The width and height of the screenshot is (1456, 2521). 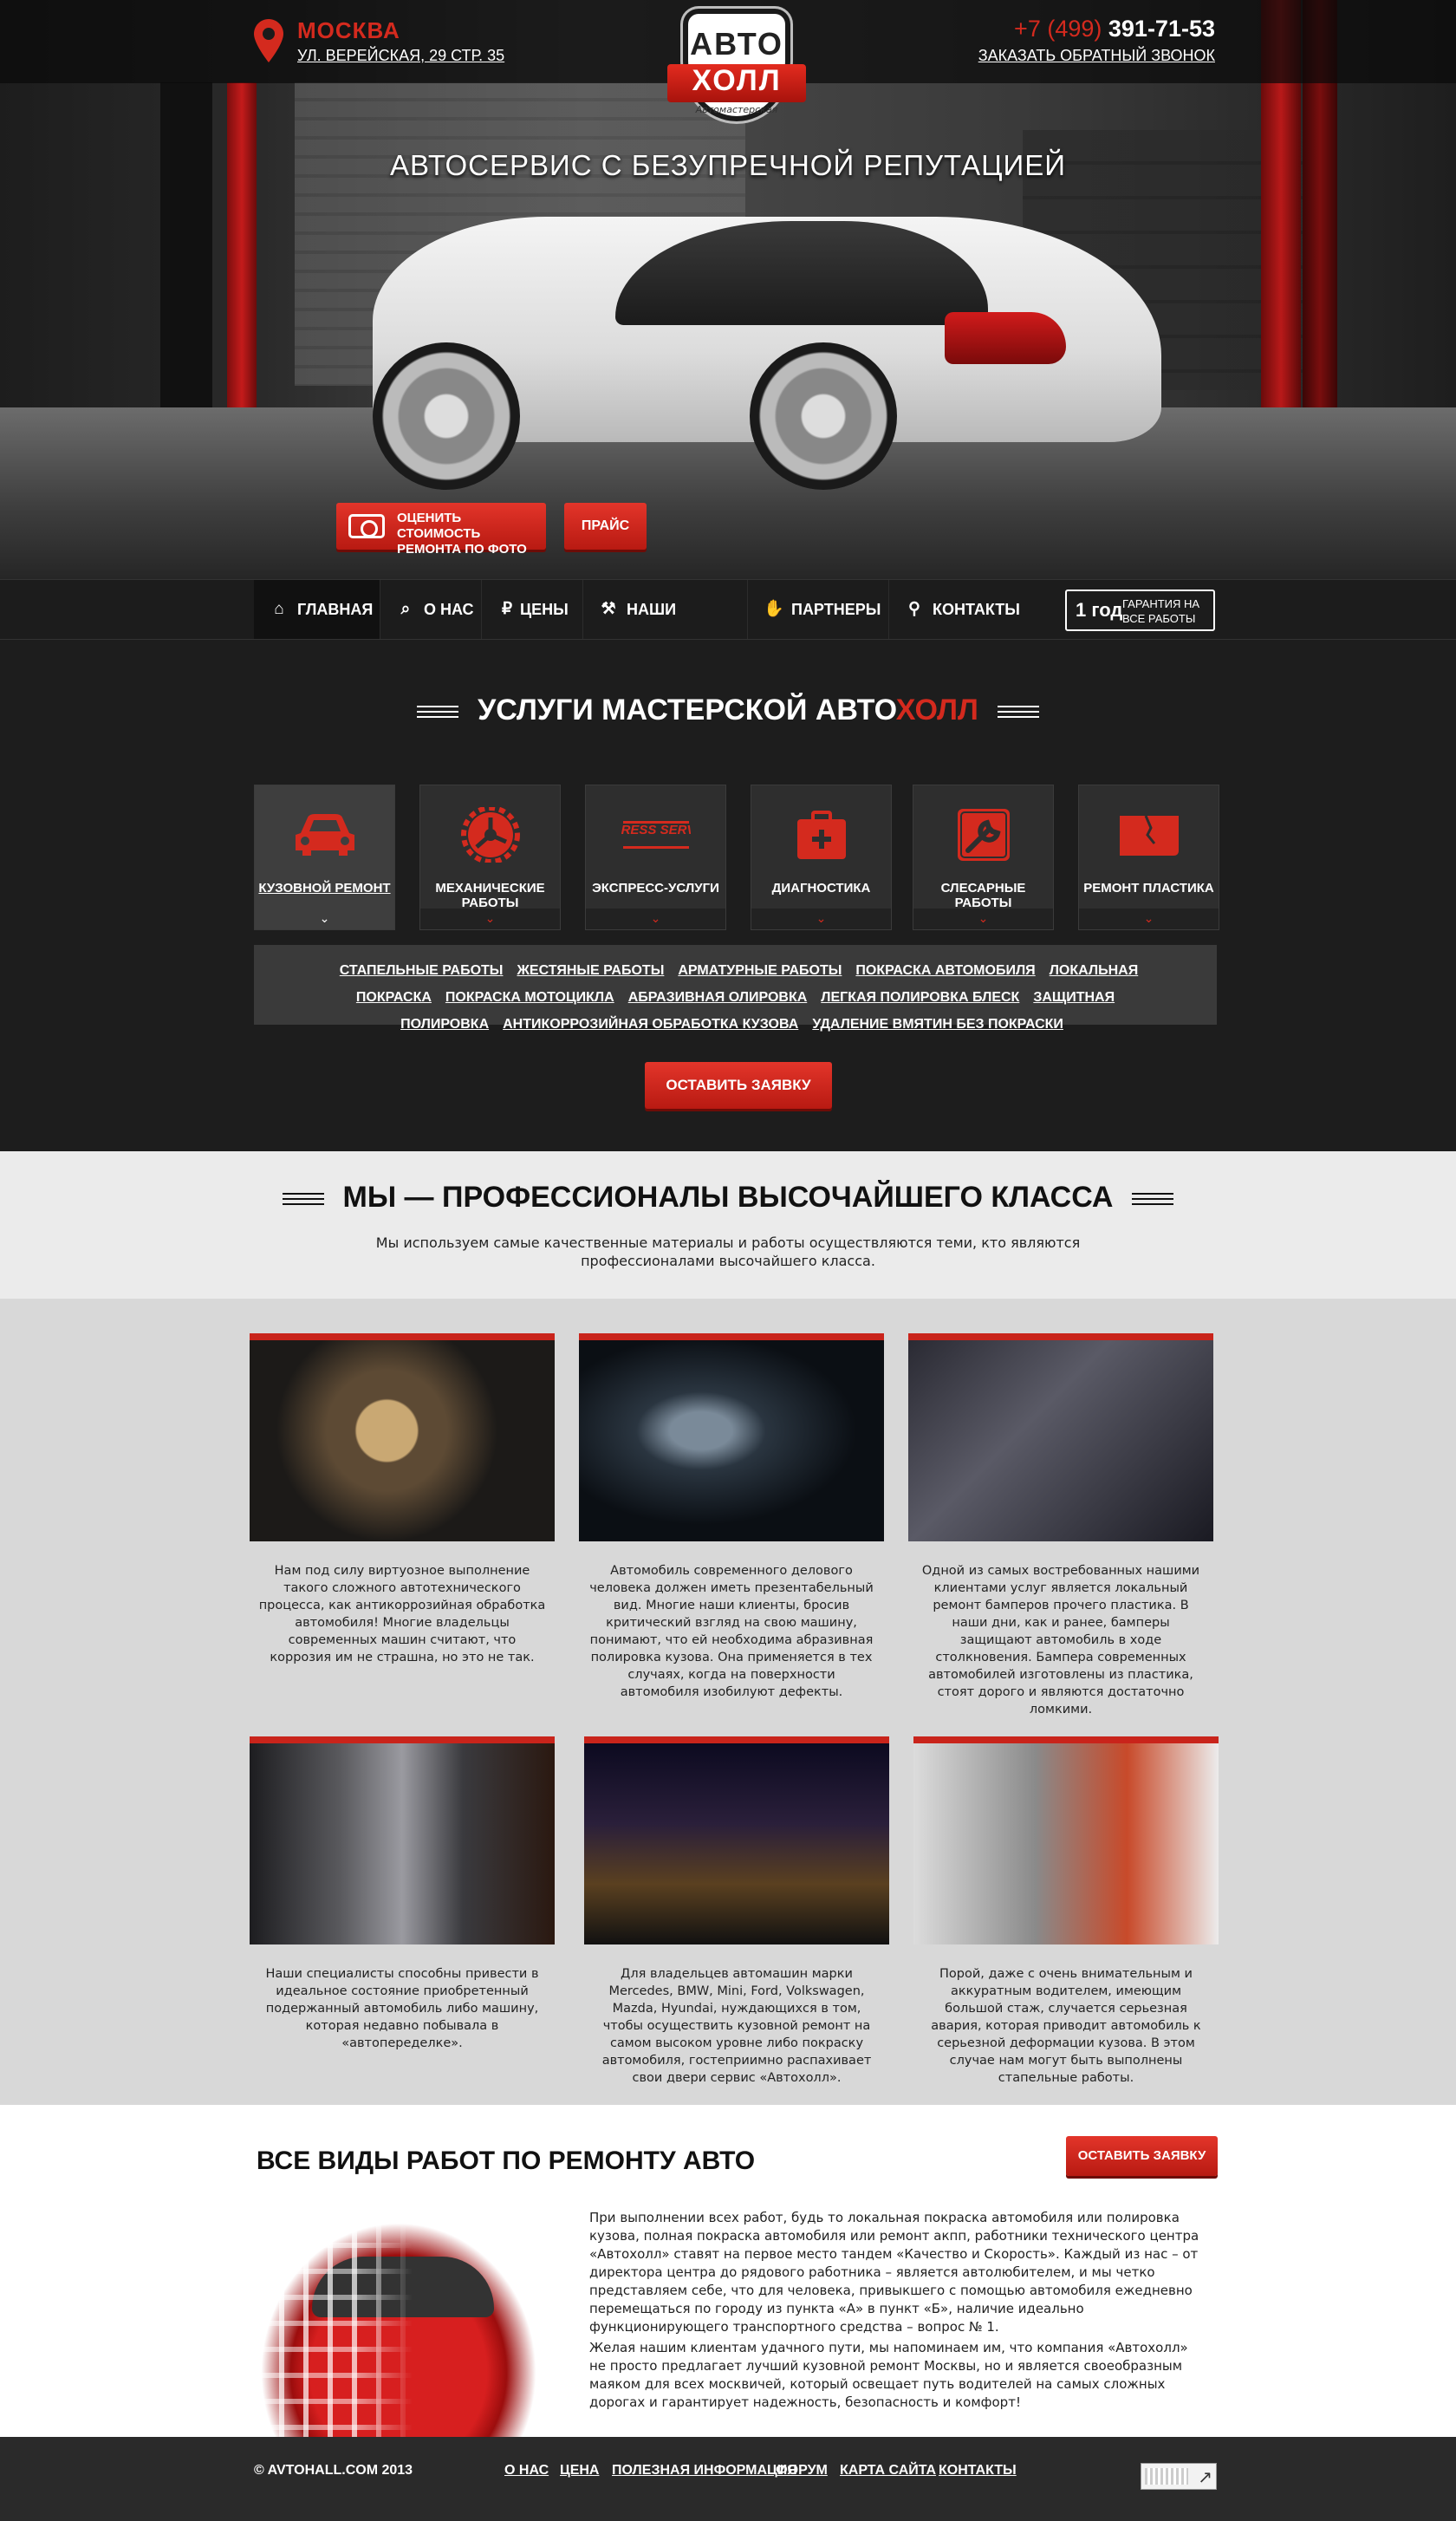 I want to click on home-icon: ⌂, so click(x=279, y=609).